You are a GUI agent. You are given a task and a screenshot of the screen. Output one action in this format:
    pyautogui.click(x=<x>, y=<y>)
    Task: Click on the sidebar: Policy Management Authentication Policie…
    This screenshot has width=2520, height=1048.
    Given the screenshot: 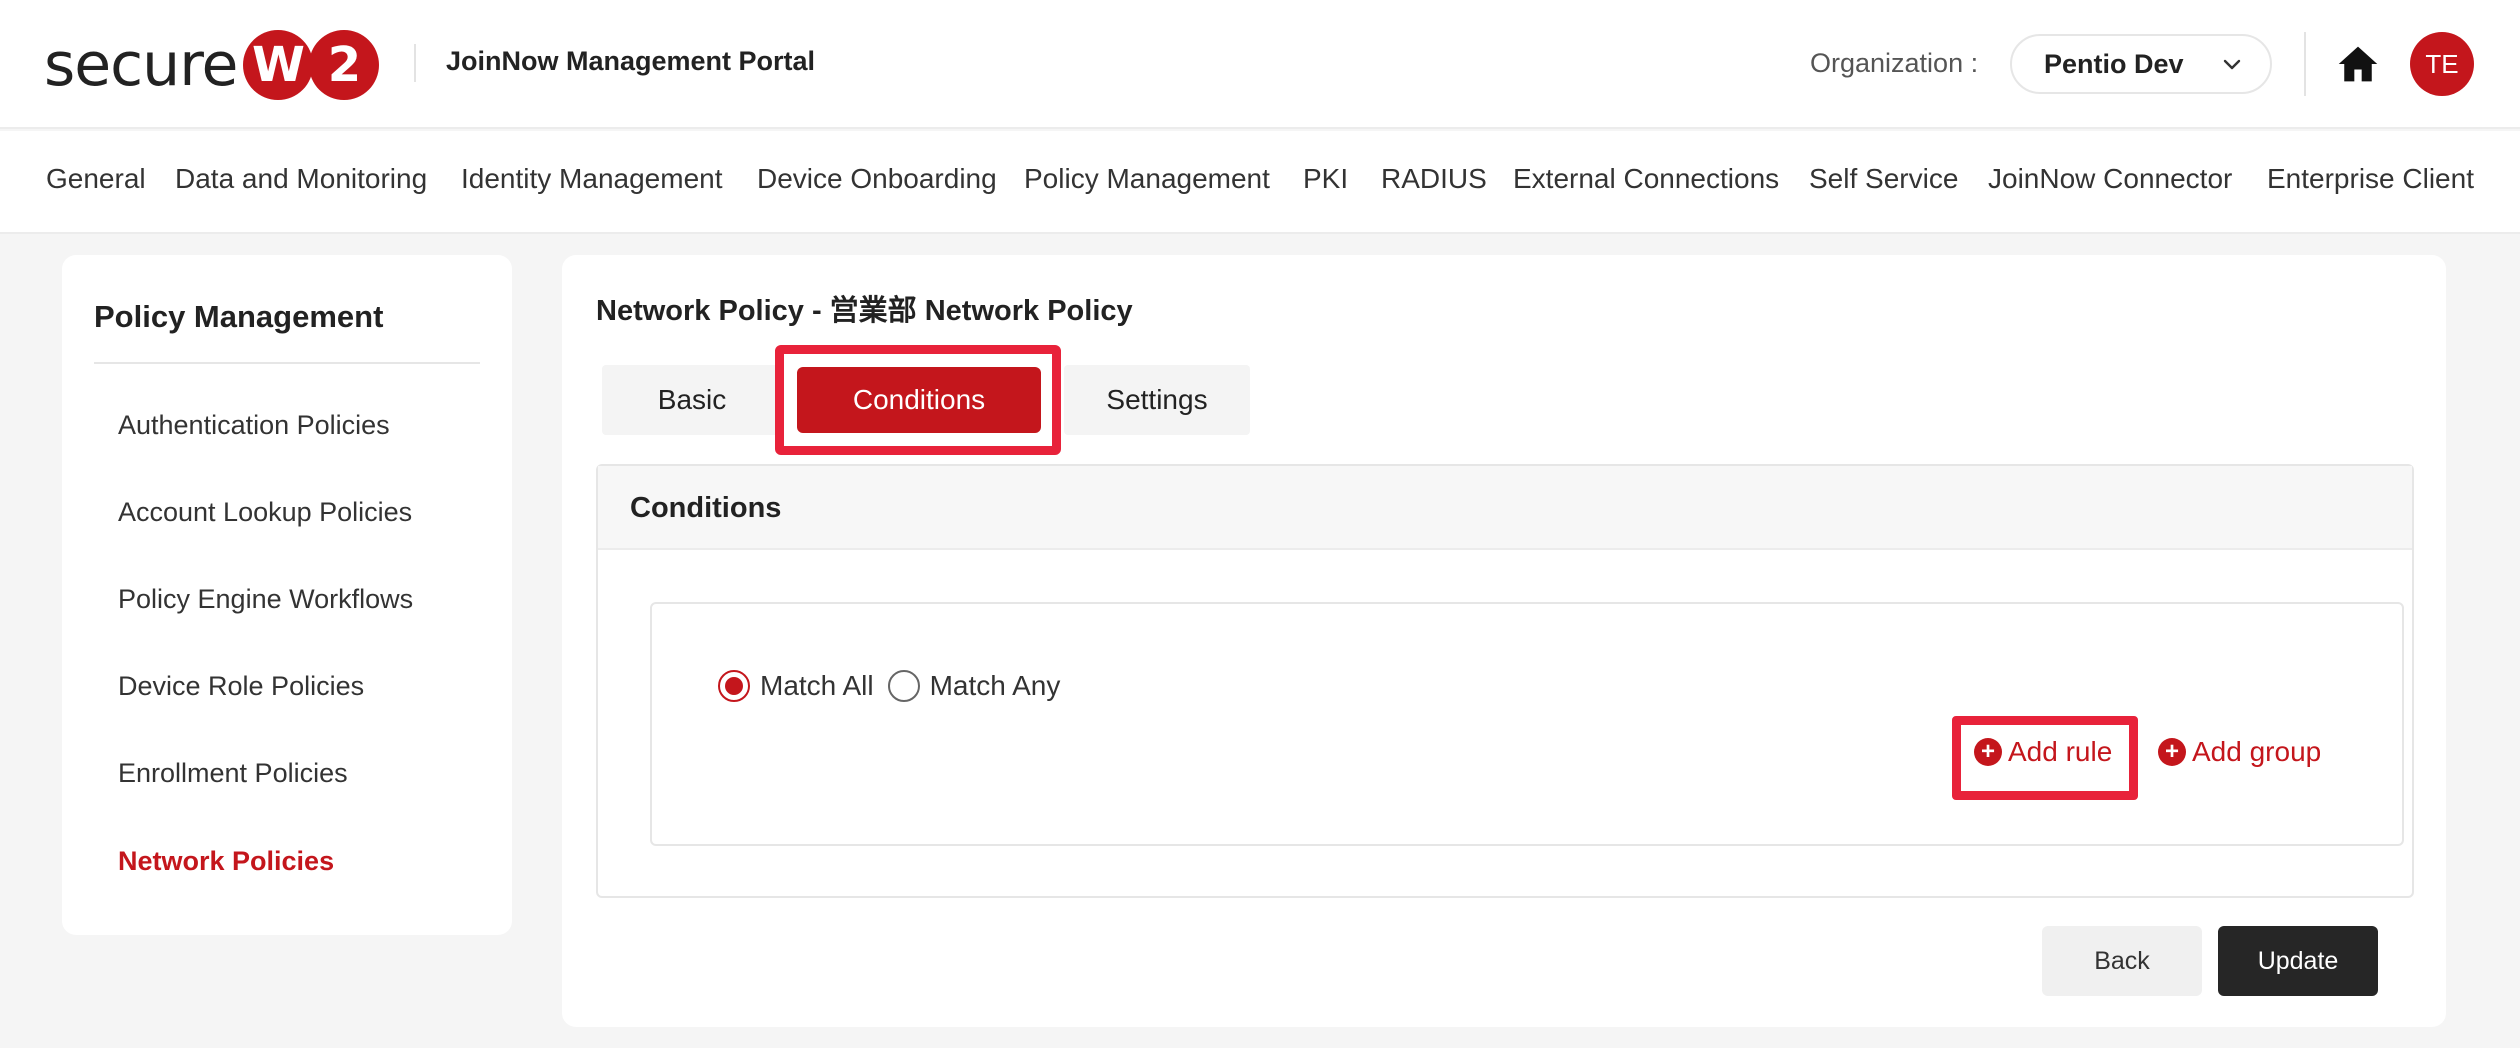 What is the action you would take?
    pyautogui.click(x=287, y=595)
    